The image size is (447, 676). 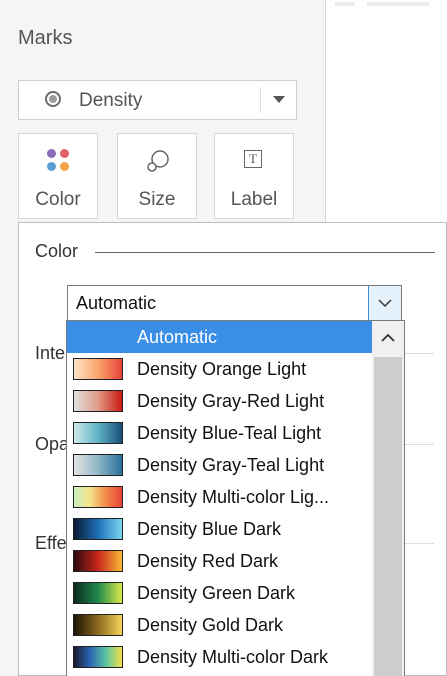 What do you see at coordinates (52, 444) in the screenshot?
I see `opacity-label: Opa` at bounding box center [52, 444].